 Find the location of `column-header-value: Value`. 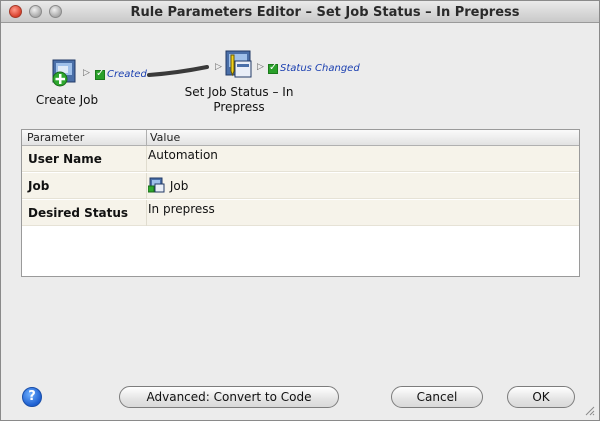

column-header-value: Value is located at coordinates (165, 137).